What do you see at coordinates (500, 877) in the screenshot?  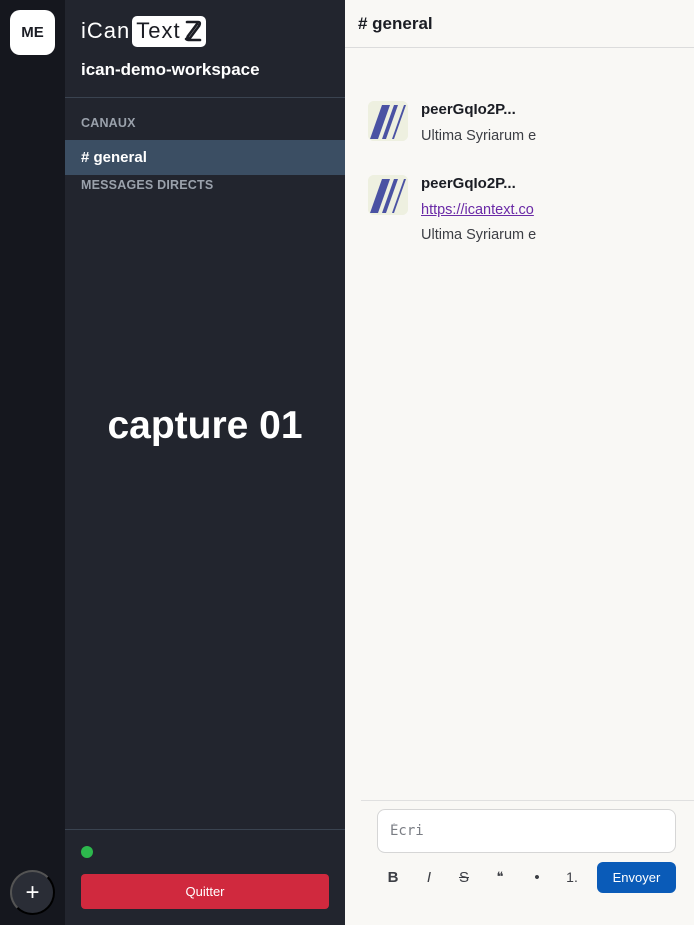 I see `quote-button: ❝` at bounding box center [500, 877].